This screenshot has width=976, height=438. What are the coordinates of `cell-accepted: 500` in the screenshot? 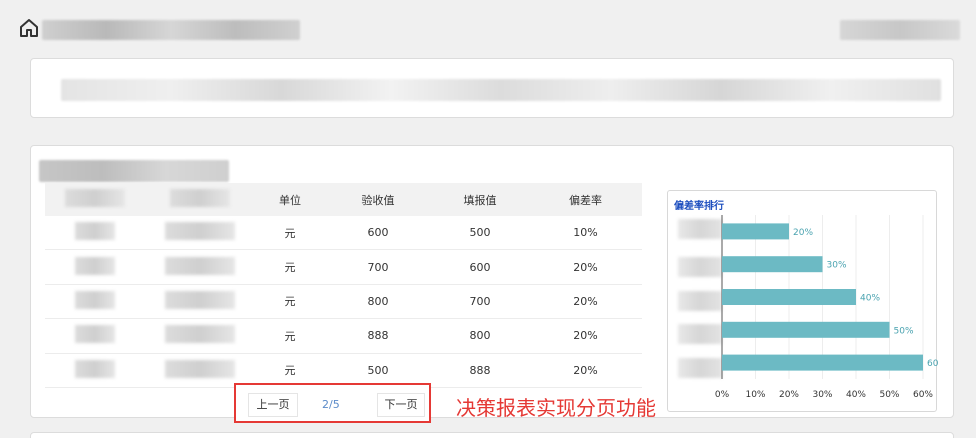 It's located at (378, 370).